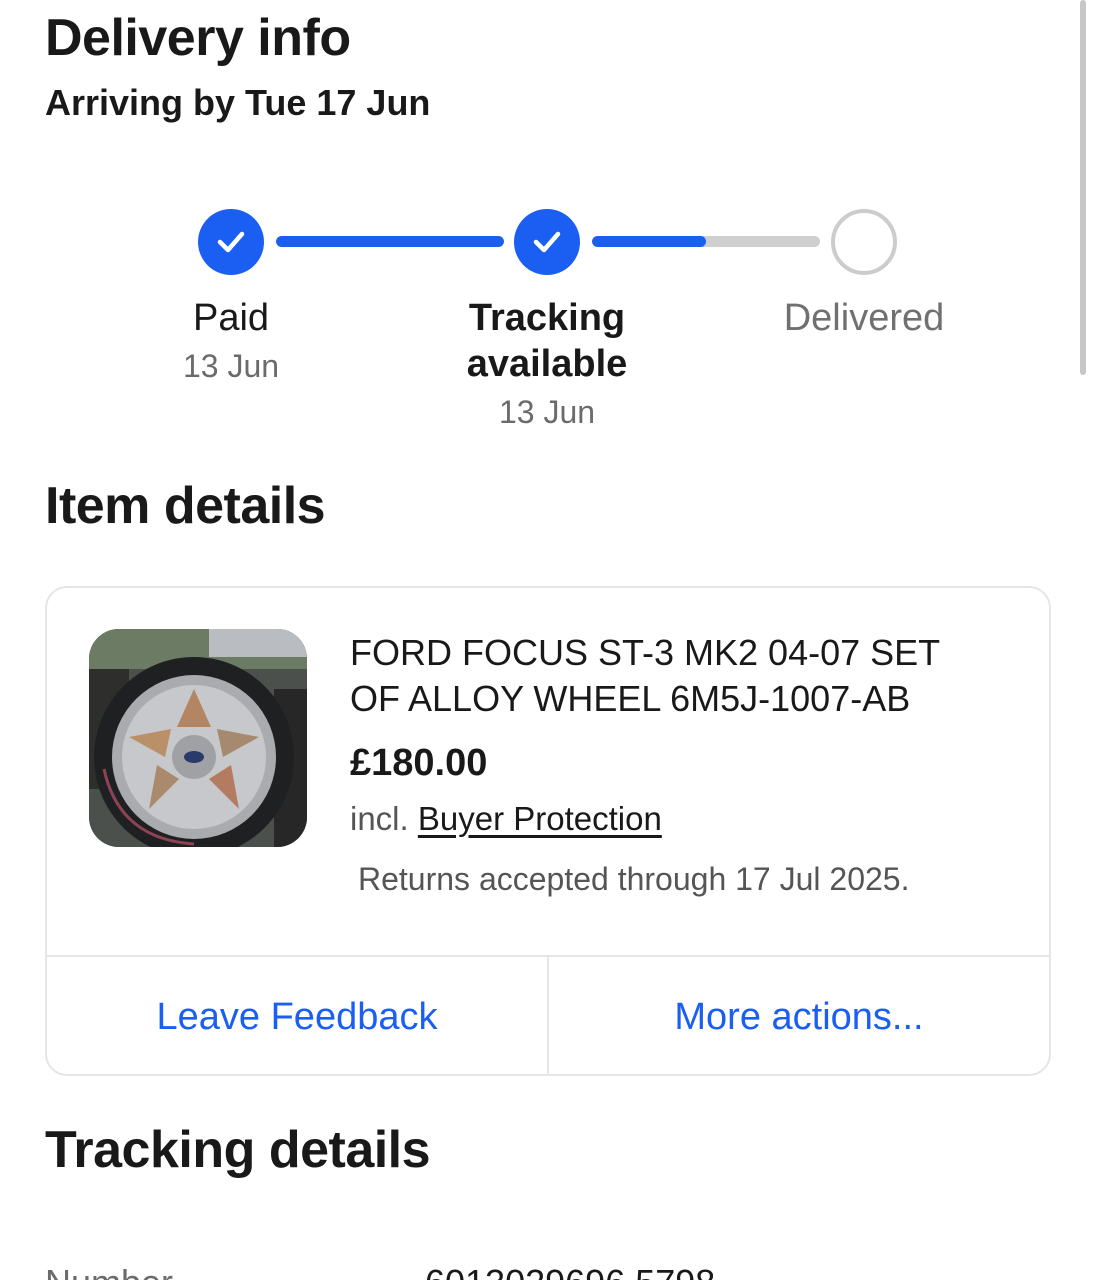  I want to click on step-label-delivered: Delivered, so click(864, 318).